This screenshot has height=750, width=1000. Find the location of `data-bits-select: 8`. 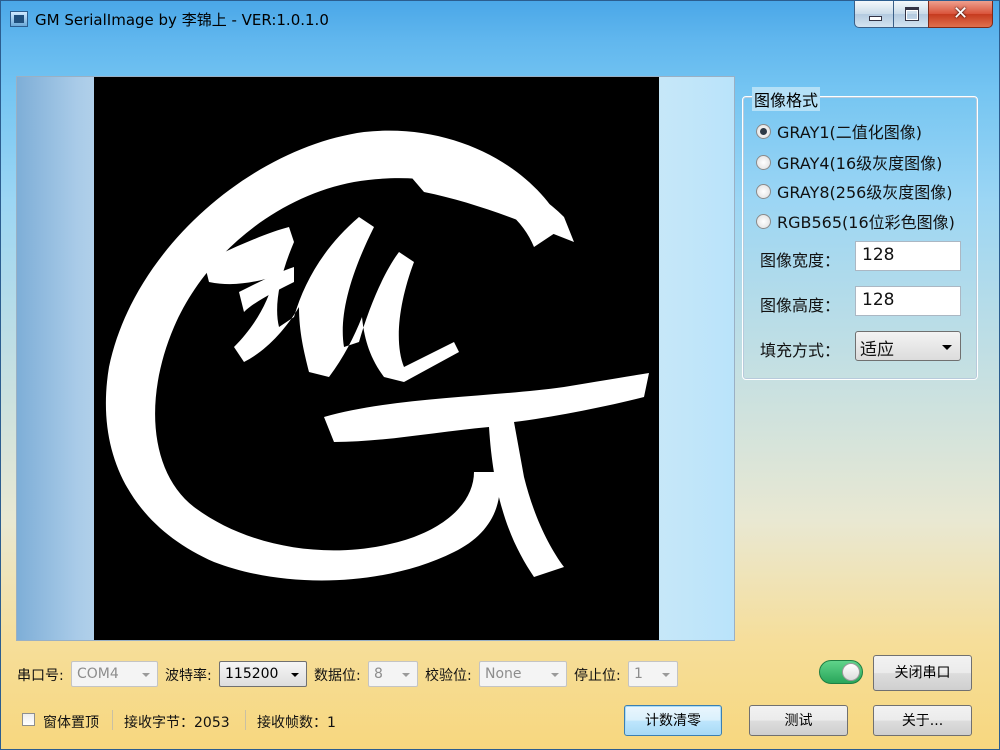

data-bits-select: 8 is located at coordinates (393, 674).